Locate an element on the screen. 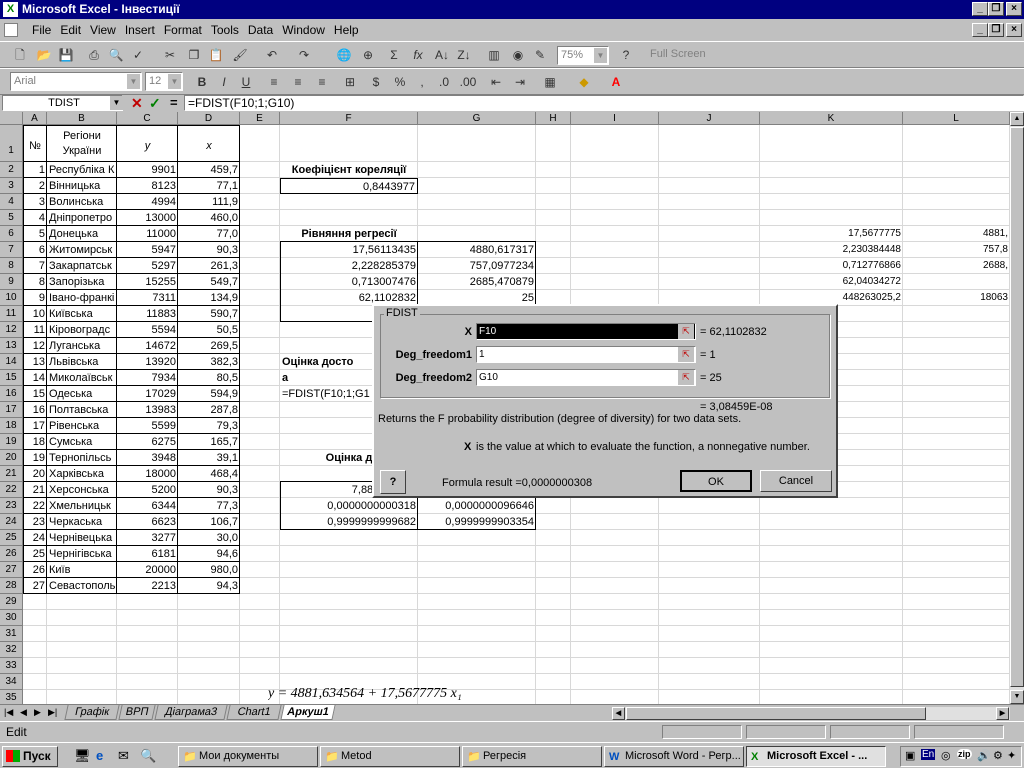 Image resolution: width=1024 pixels, height=768 pixels. quick-launch-outlook-icon: ✉ is located at coordinates (123, 756).